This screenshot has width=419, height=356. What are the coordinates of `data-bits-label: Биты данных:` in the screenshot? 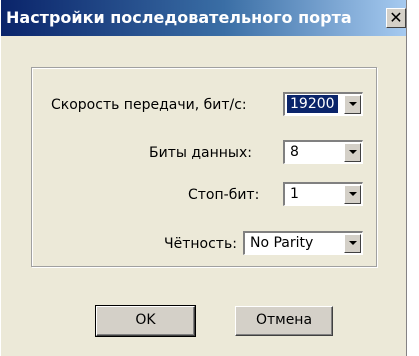 It's located at (200, 153).